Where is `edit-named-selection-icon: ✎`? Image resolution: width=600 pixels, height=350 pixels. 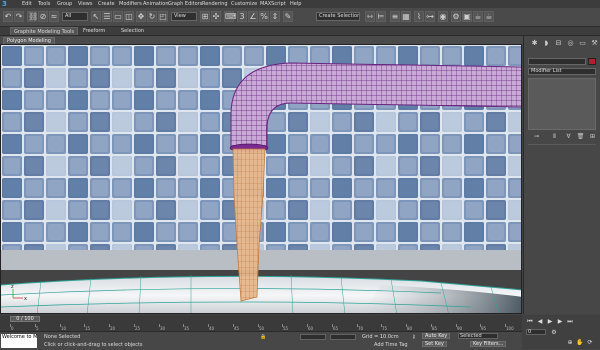
edit-named-selection-icon: ✎ is located at coordinates (288, 16).